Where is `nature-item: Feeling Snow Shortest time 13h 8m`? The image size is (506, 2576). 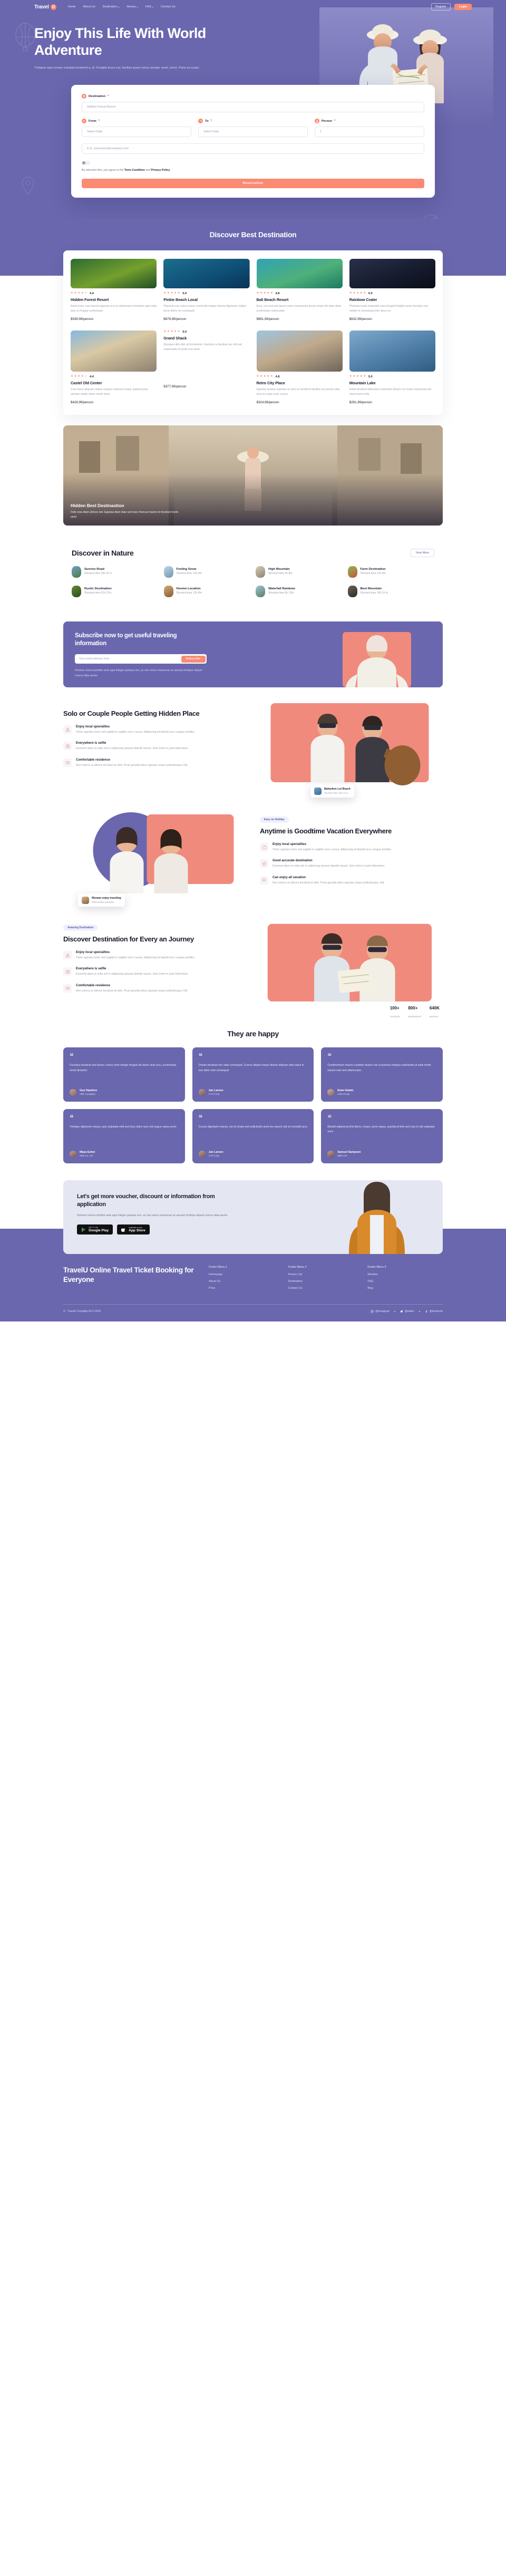
nature-item: Feeling Snow Shortest time 13h 8m is located at coordinates (207, 571).